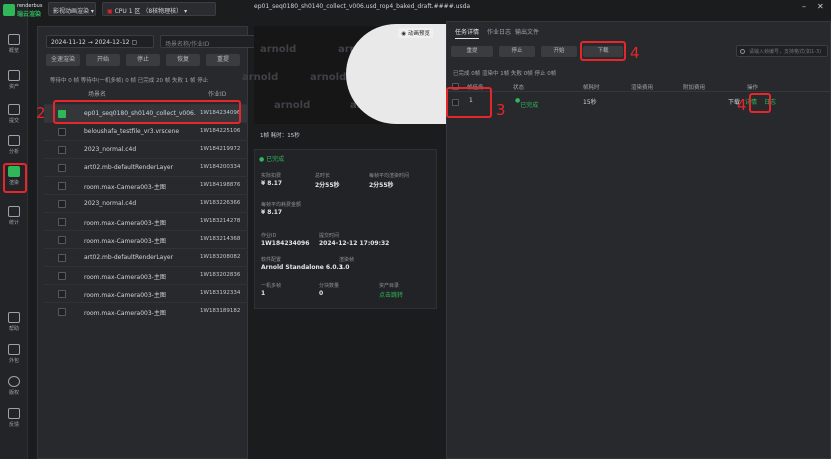 The image size is (831, 459). What do you see at coordinates (14, 386) in the screenshot?
I see `sidebar-item-copyright: 版权` at bounding box center [14, 386].